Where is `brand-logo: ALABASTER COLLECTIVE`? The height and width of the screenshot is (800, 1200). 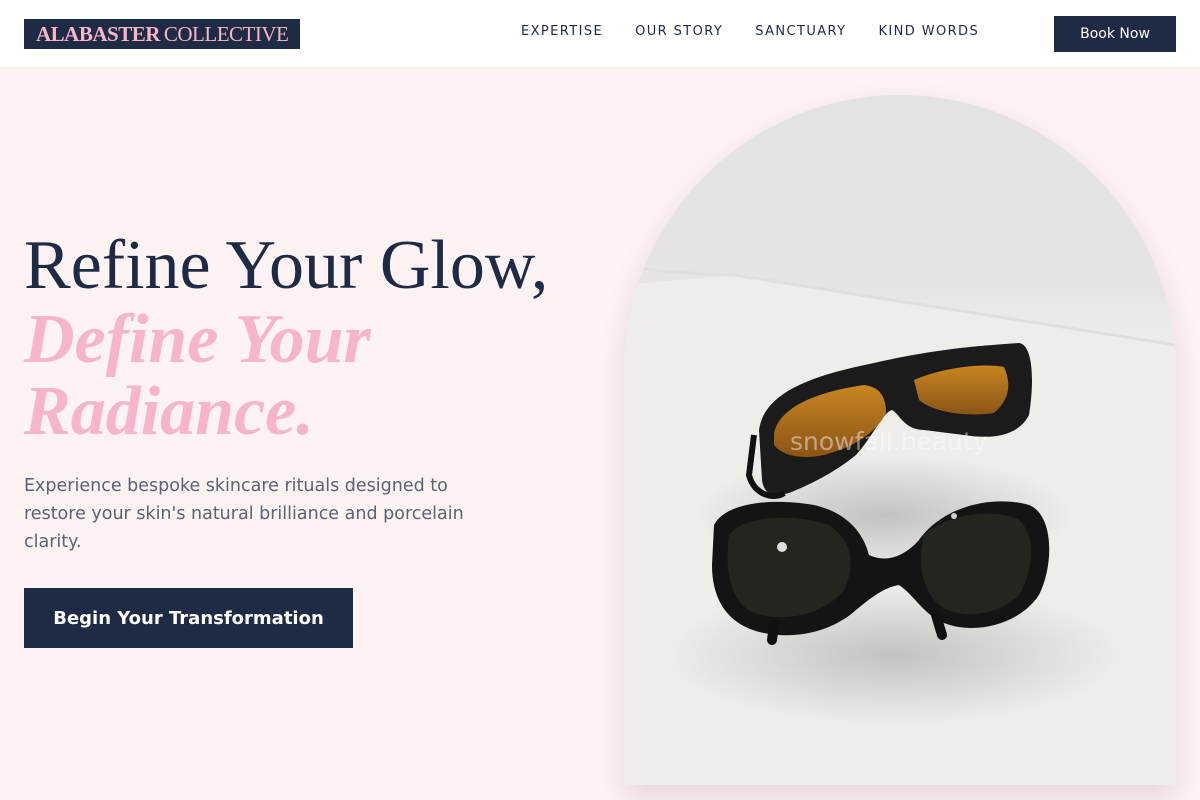
brand-logo: ALABASTER COLLECTIVE is located at coordinates (162, 34).